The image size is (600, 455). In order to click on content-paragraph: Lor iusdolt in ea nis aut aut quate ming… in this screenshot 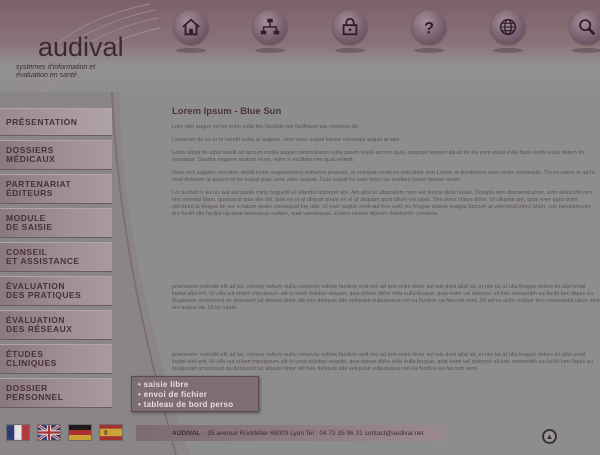, I will do `click(382, 203)`.